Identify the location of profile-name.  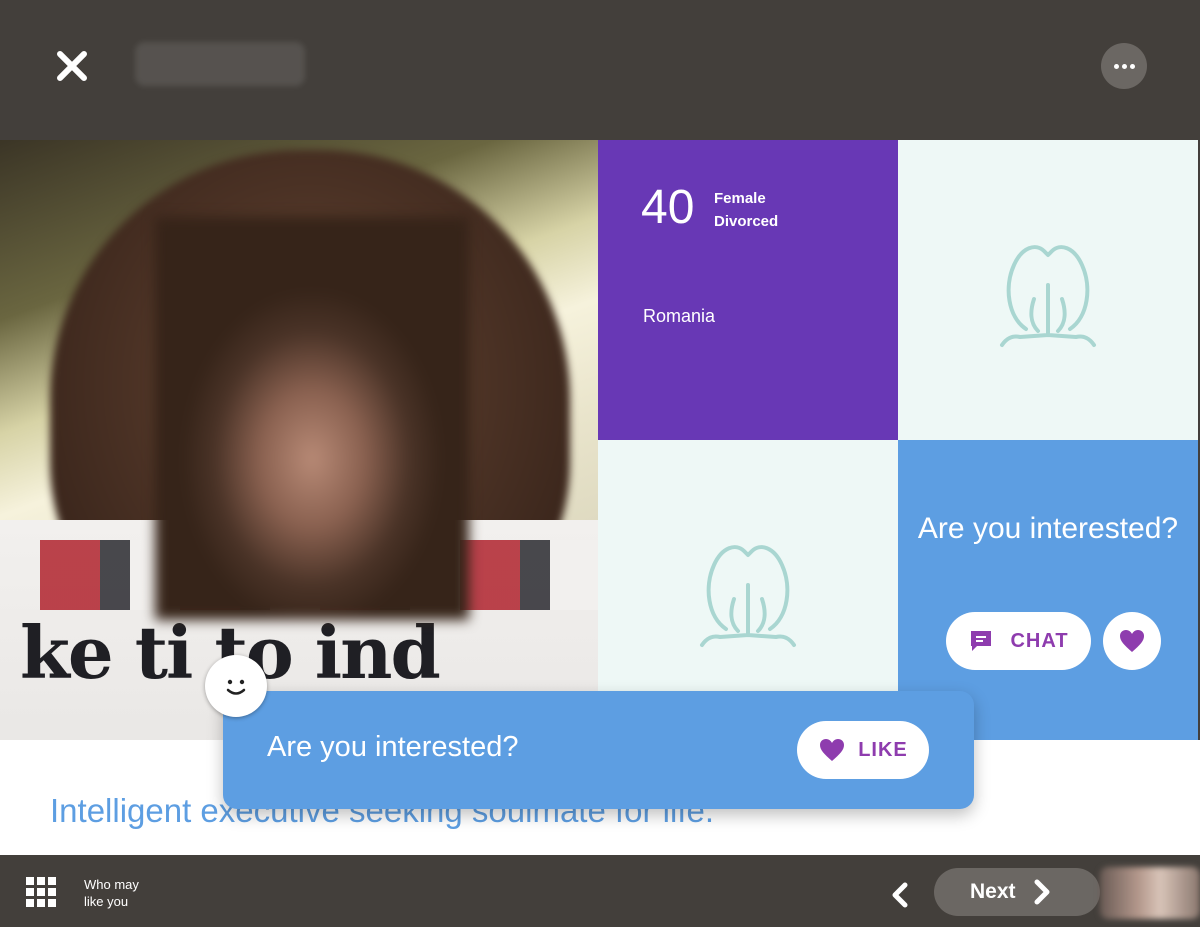
(220, 64).